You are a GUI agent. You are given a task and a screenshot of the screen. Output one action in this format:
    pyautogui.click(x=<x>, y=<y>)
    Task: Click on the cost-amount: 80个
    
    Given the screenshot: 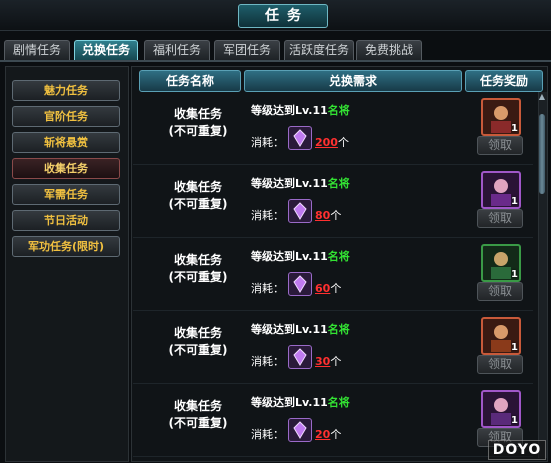 What is the action you would take?
    pyautogui.click(x=328, y=215)
    